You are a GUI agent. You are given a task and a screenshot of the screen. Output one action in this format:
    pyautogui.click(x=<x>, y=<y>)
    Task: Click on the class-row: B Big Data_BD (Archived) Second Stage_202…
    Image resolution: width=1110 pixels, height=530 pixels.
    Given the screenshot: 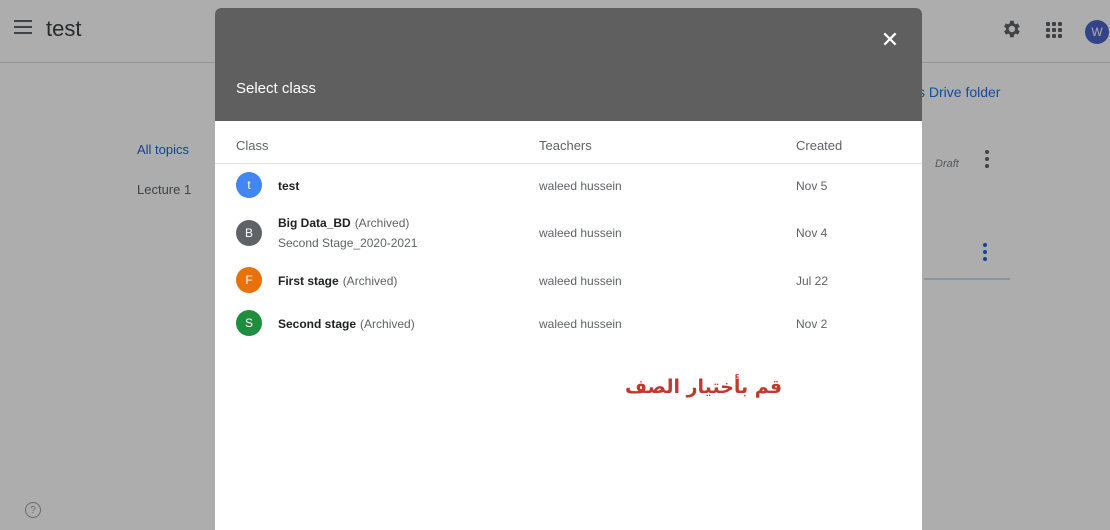 What is the action you would take?
    pyautogui.click(x=568, y=233)
    